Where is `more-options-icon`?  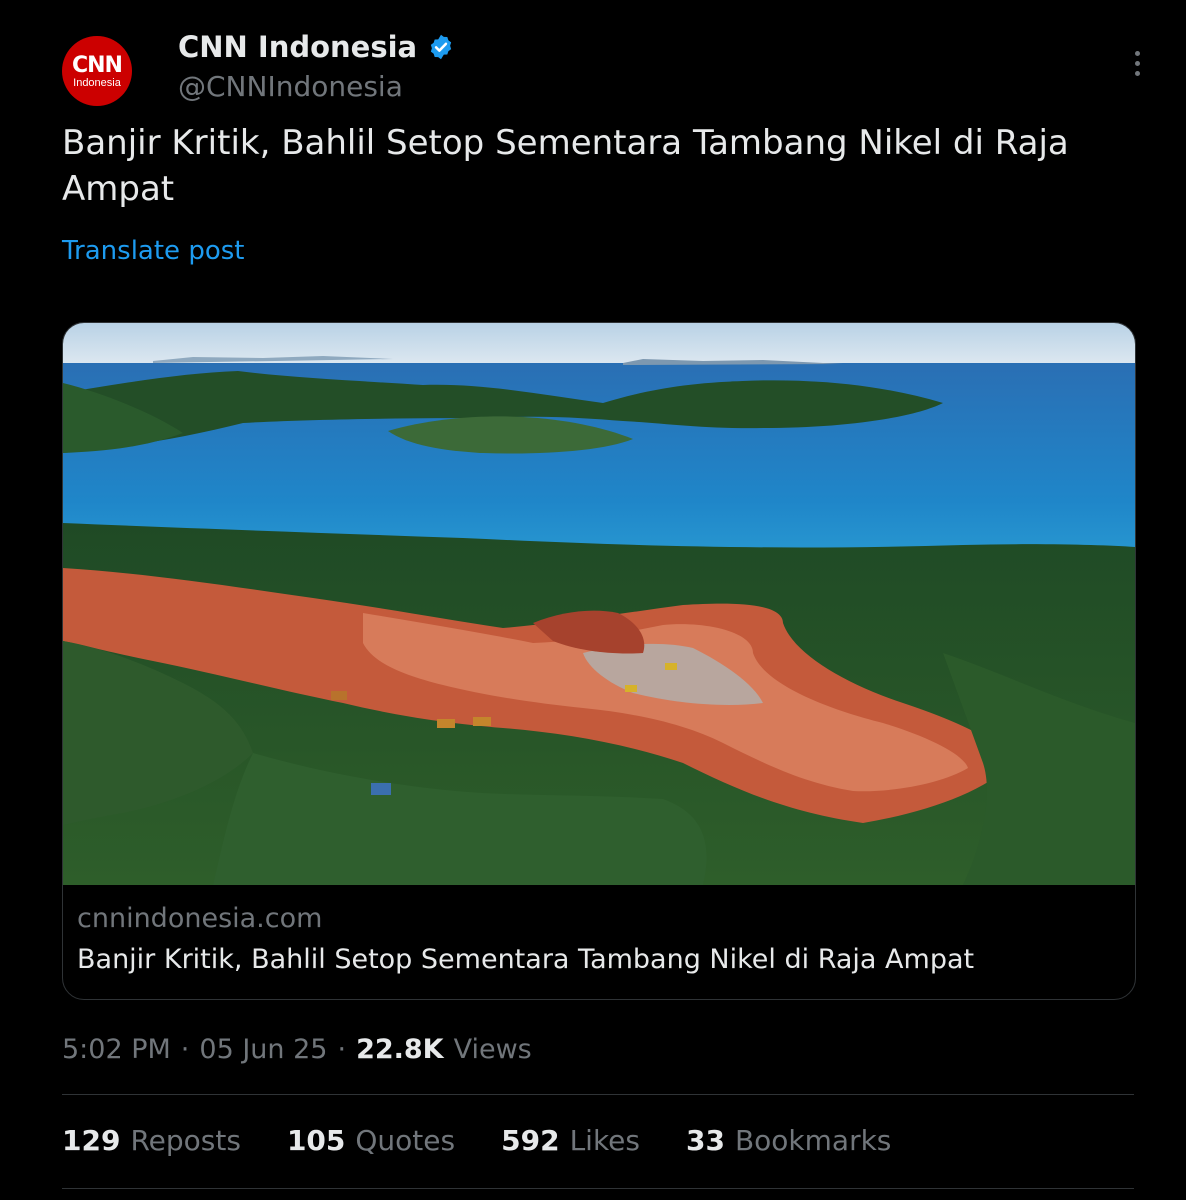
more-options-icon is located at coordinates (1137, 63).